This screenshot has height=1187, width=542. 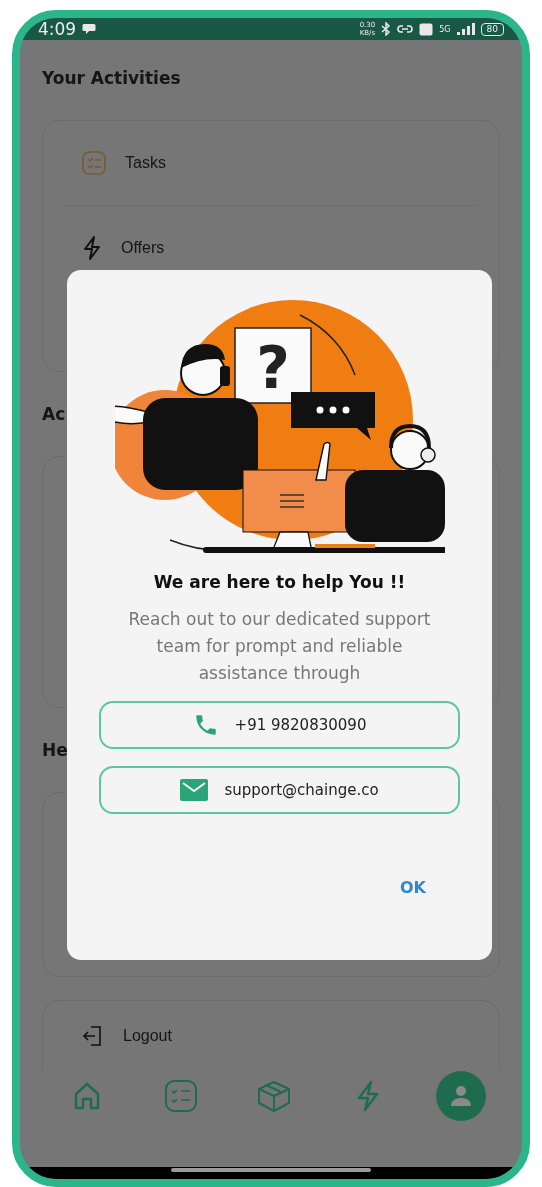 I want to click on signal-icon, so click(x=465, y=29).